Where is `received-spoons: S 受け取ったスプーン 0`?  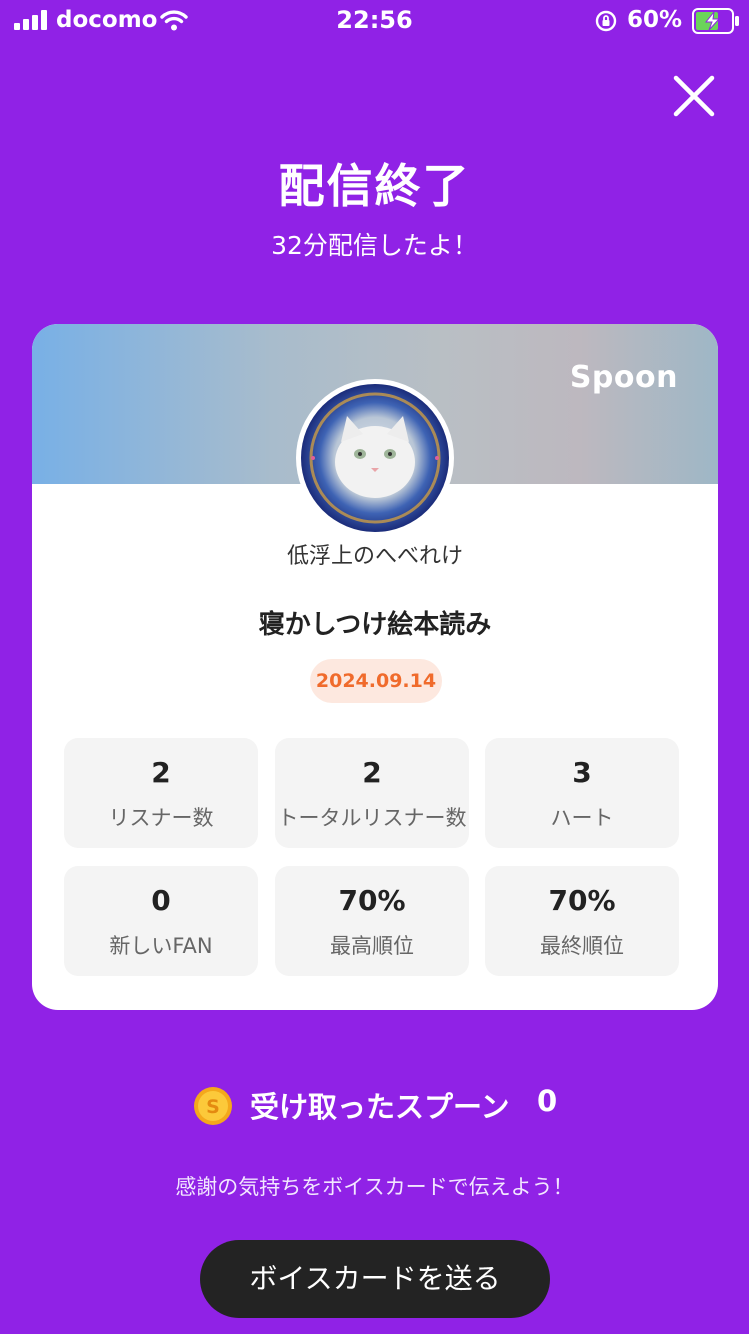 received-spoons: S 受け取ったスプーン 0 is located at coordinates (374, 1105).